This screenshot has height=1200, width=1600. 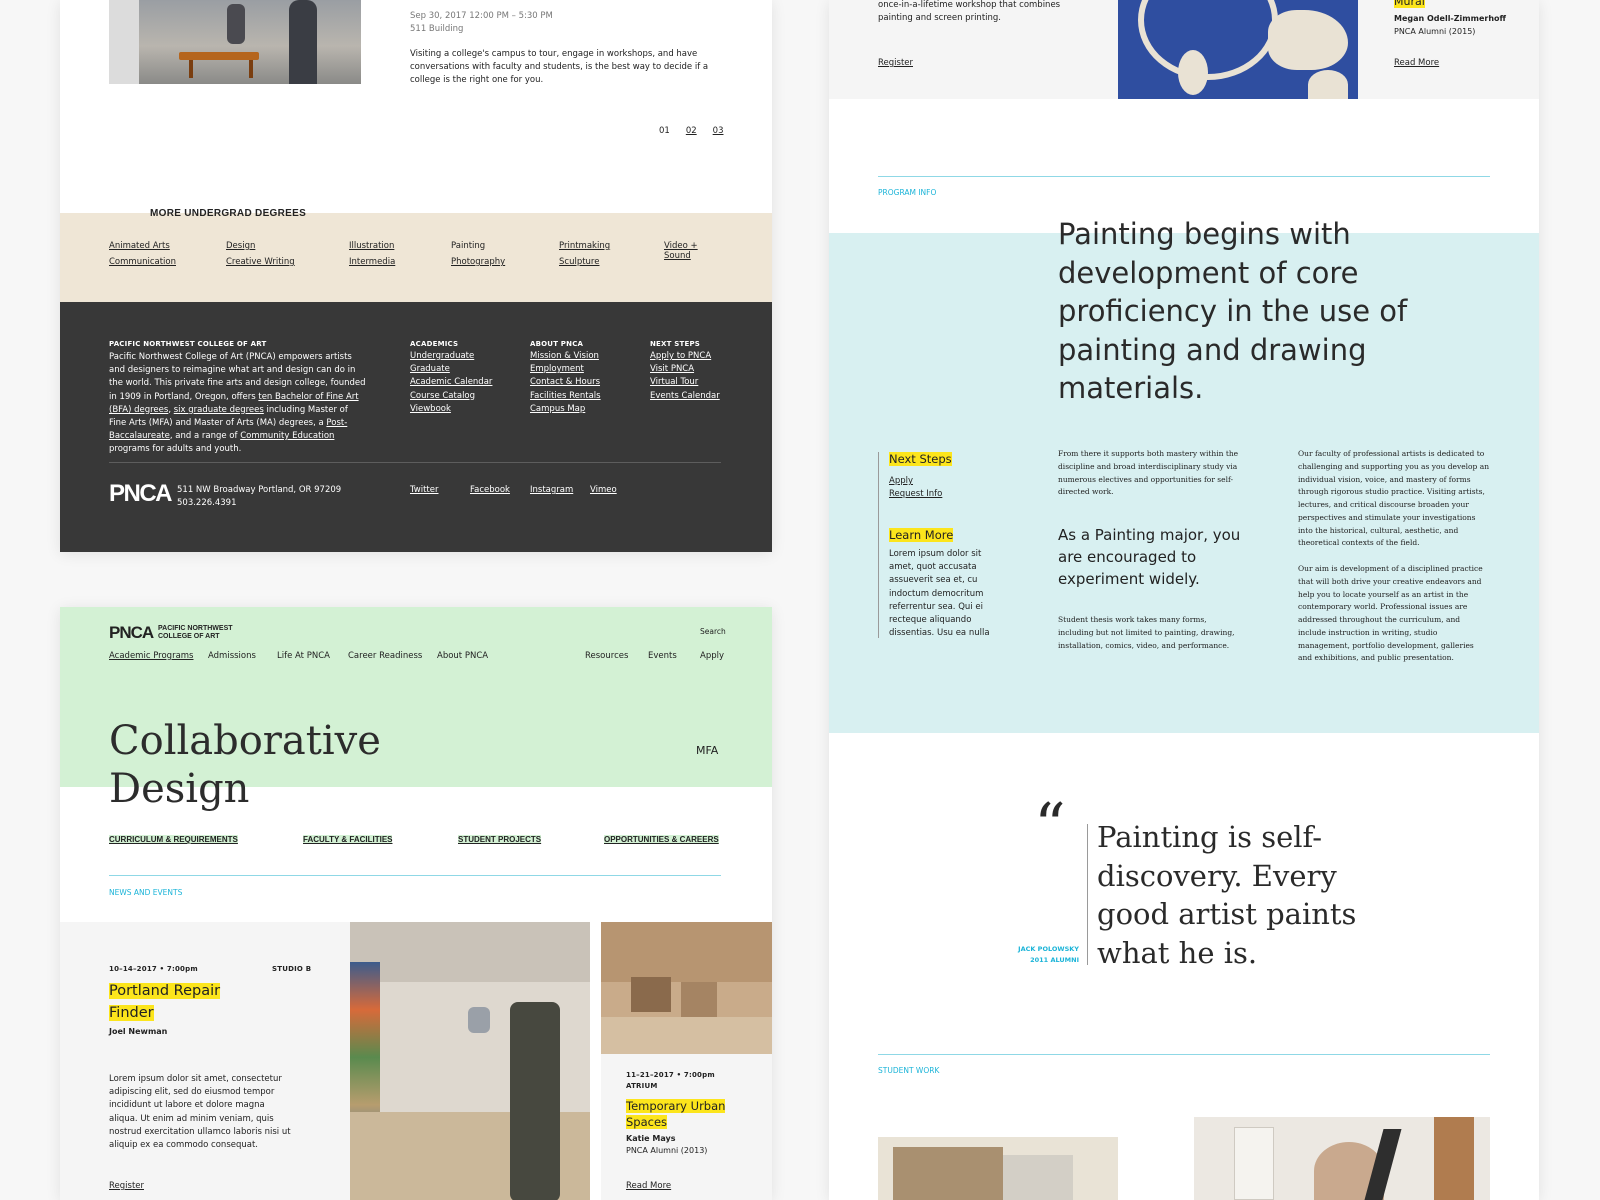 What do you see at coordinates (920, 459) in the screenshot?
I see `next-steps-title: Next Steps` at bounding box center [920, 459].